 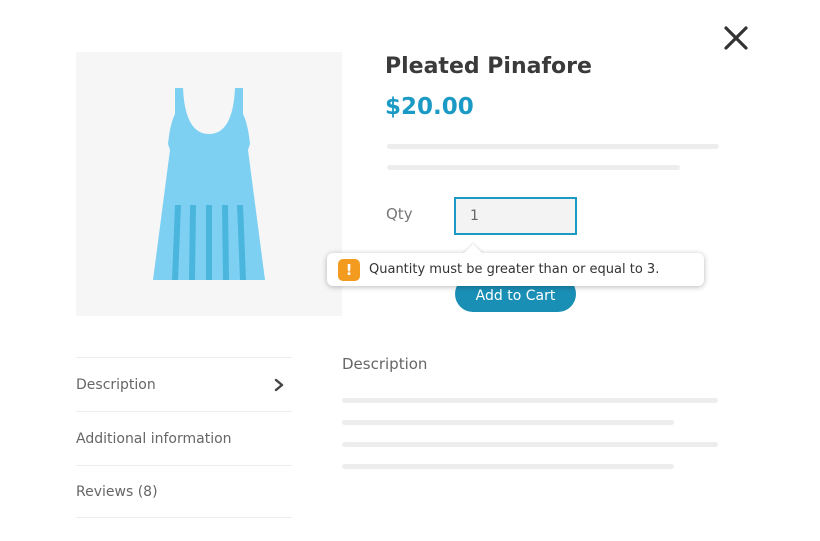 What do you see at coordinates (184, 491) in the screenshot?
I see `tab-reviews: Reviews (8)` at bounding box center [184, 491].